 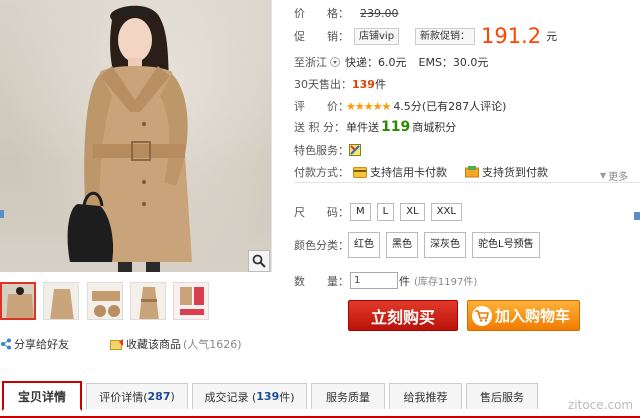 I want to click on share-label: 分享给好友, so click(x=41, y=344).